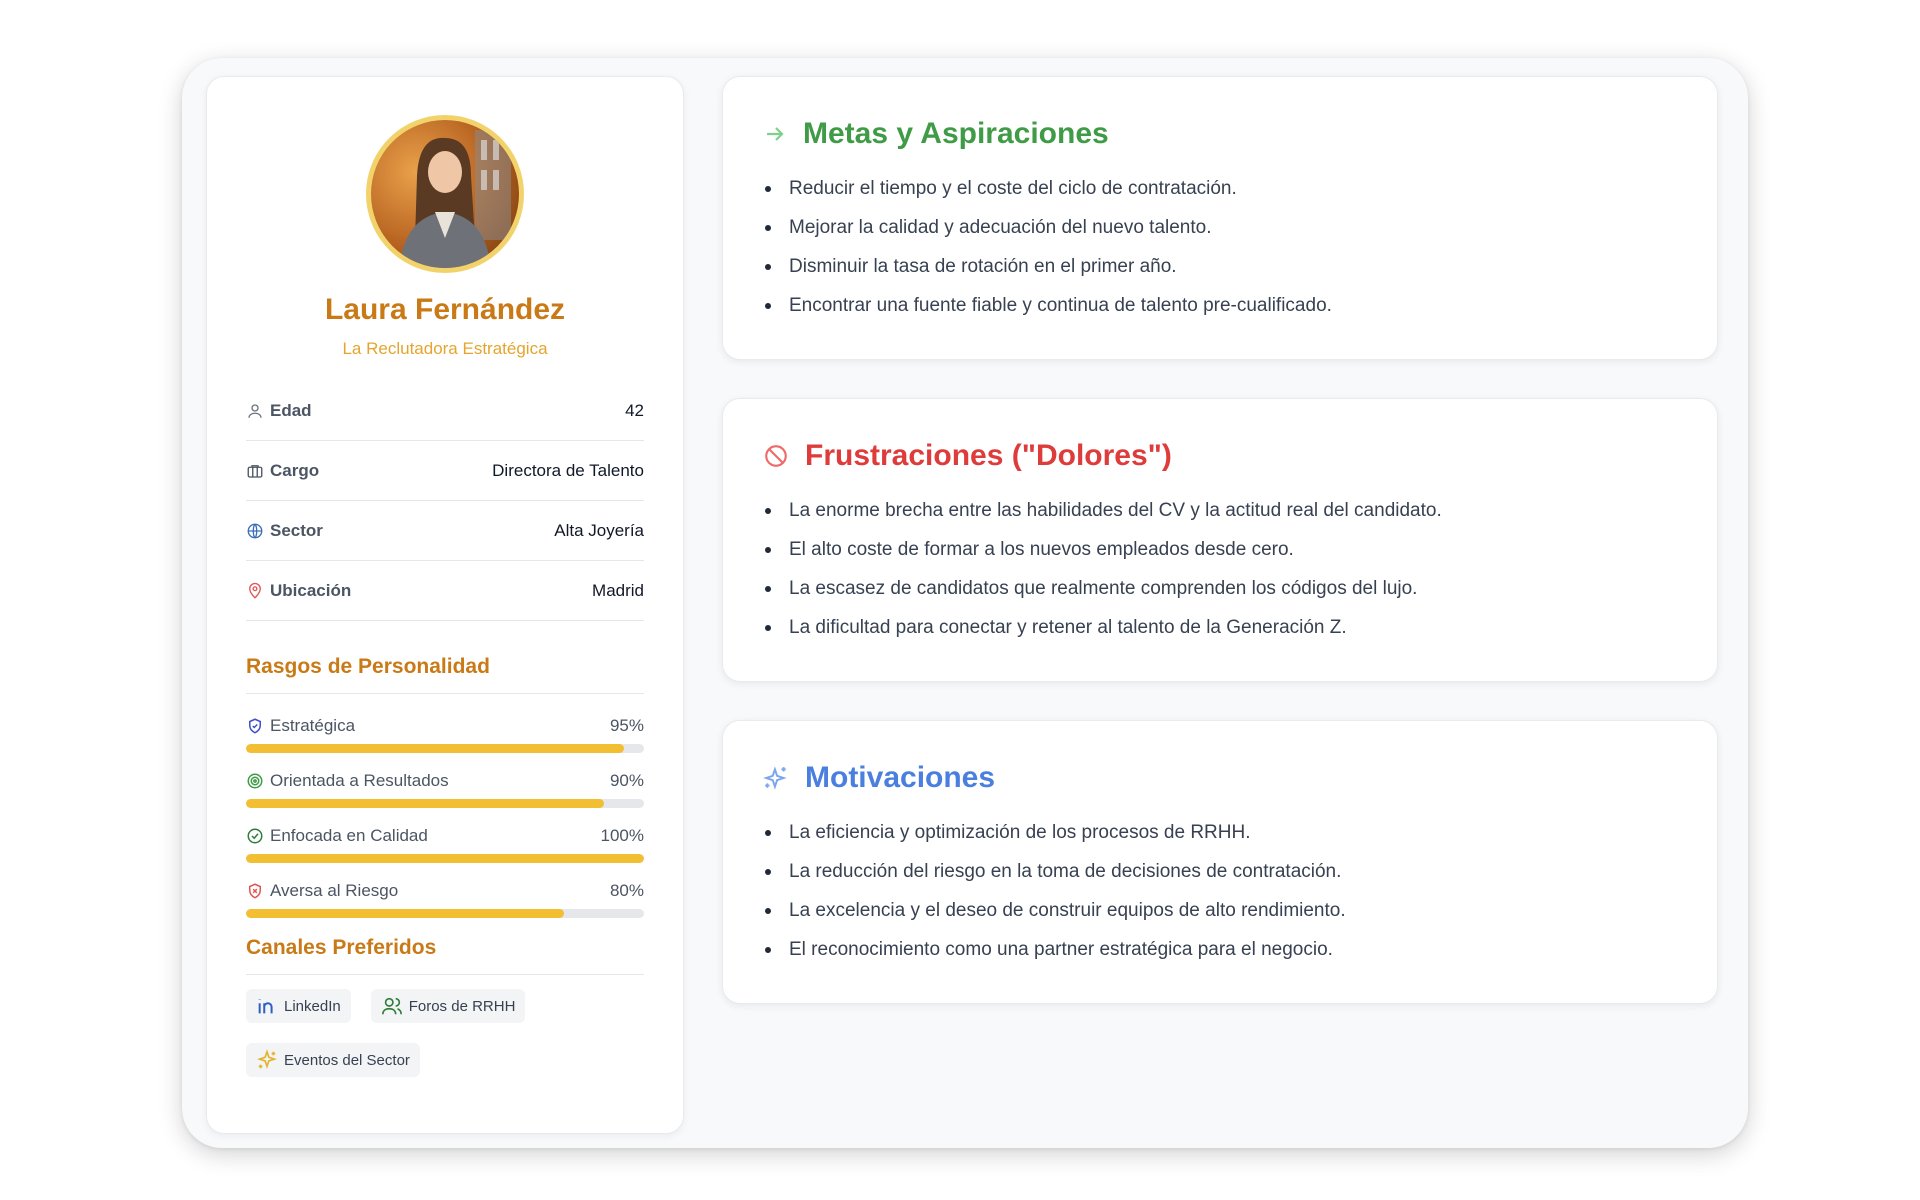 This screenshot has height=1200, width=1920. What do you see at coordinates (255, 410) in the screenshot?
I see `user-icon` at bounding box center [255, 410].